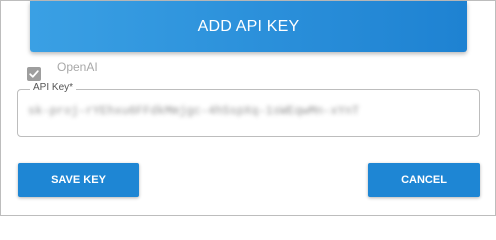  What do you see at coordinates (53, 87) in the screenshot?
I see `api-key-label: API Key*` at bounding box center [53, 87].